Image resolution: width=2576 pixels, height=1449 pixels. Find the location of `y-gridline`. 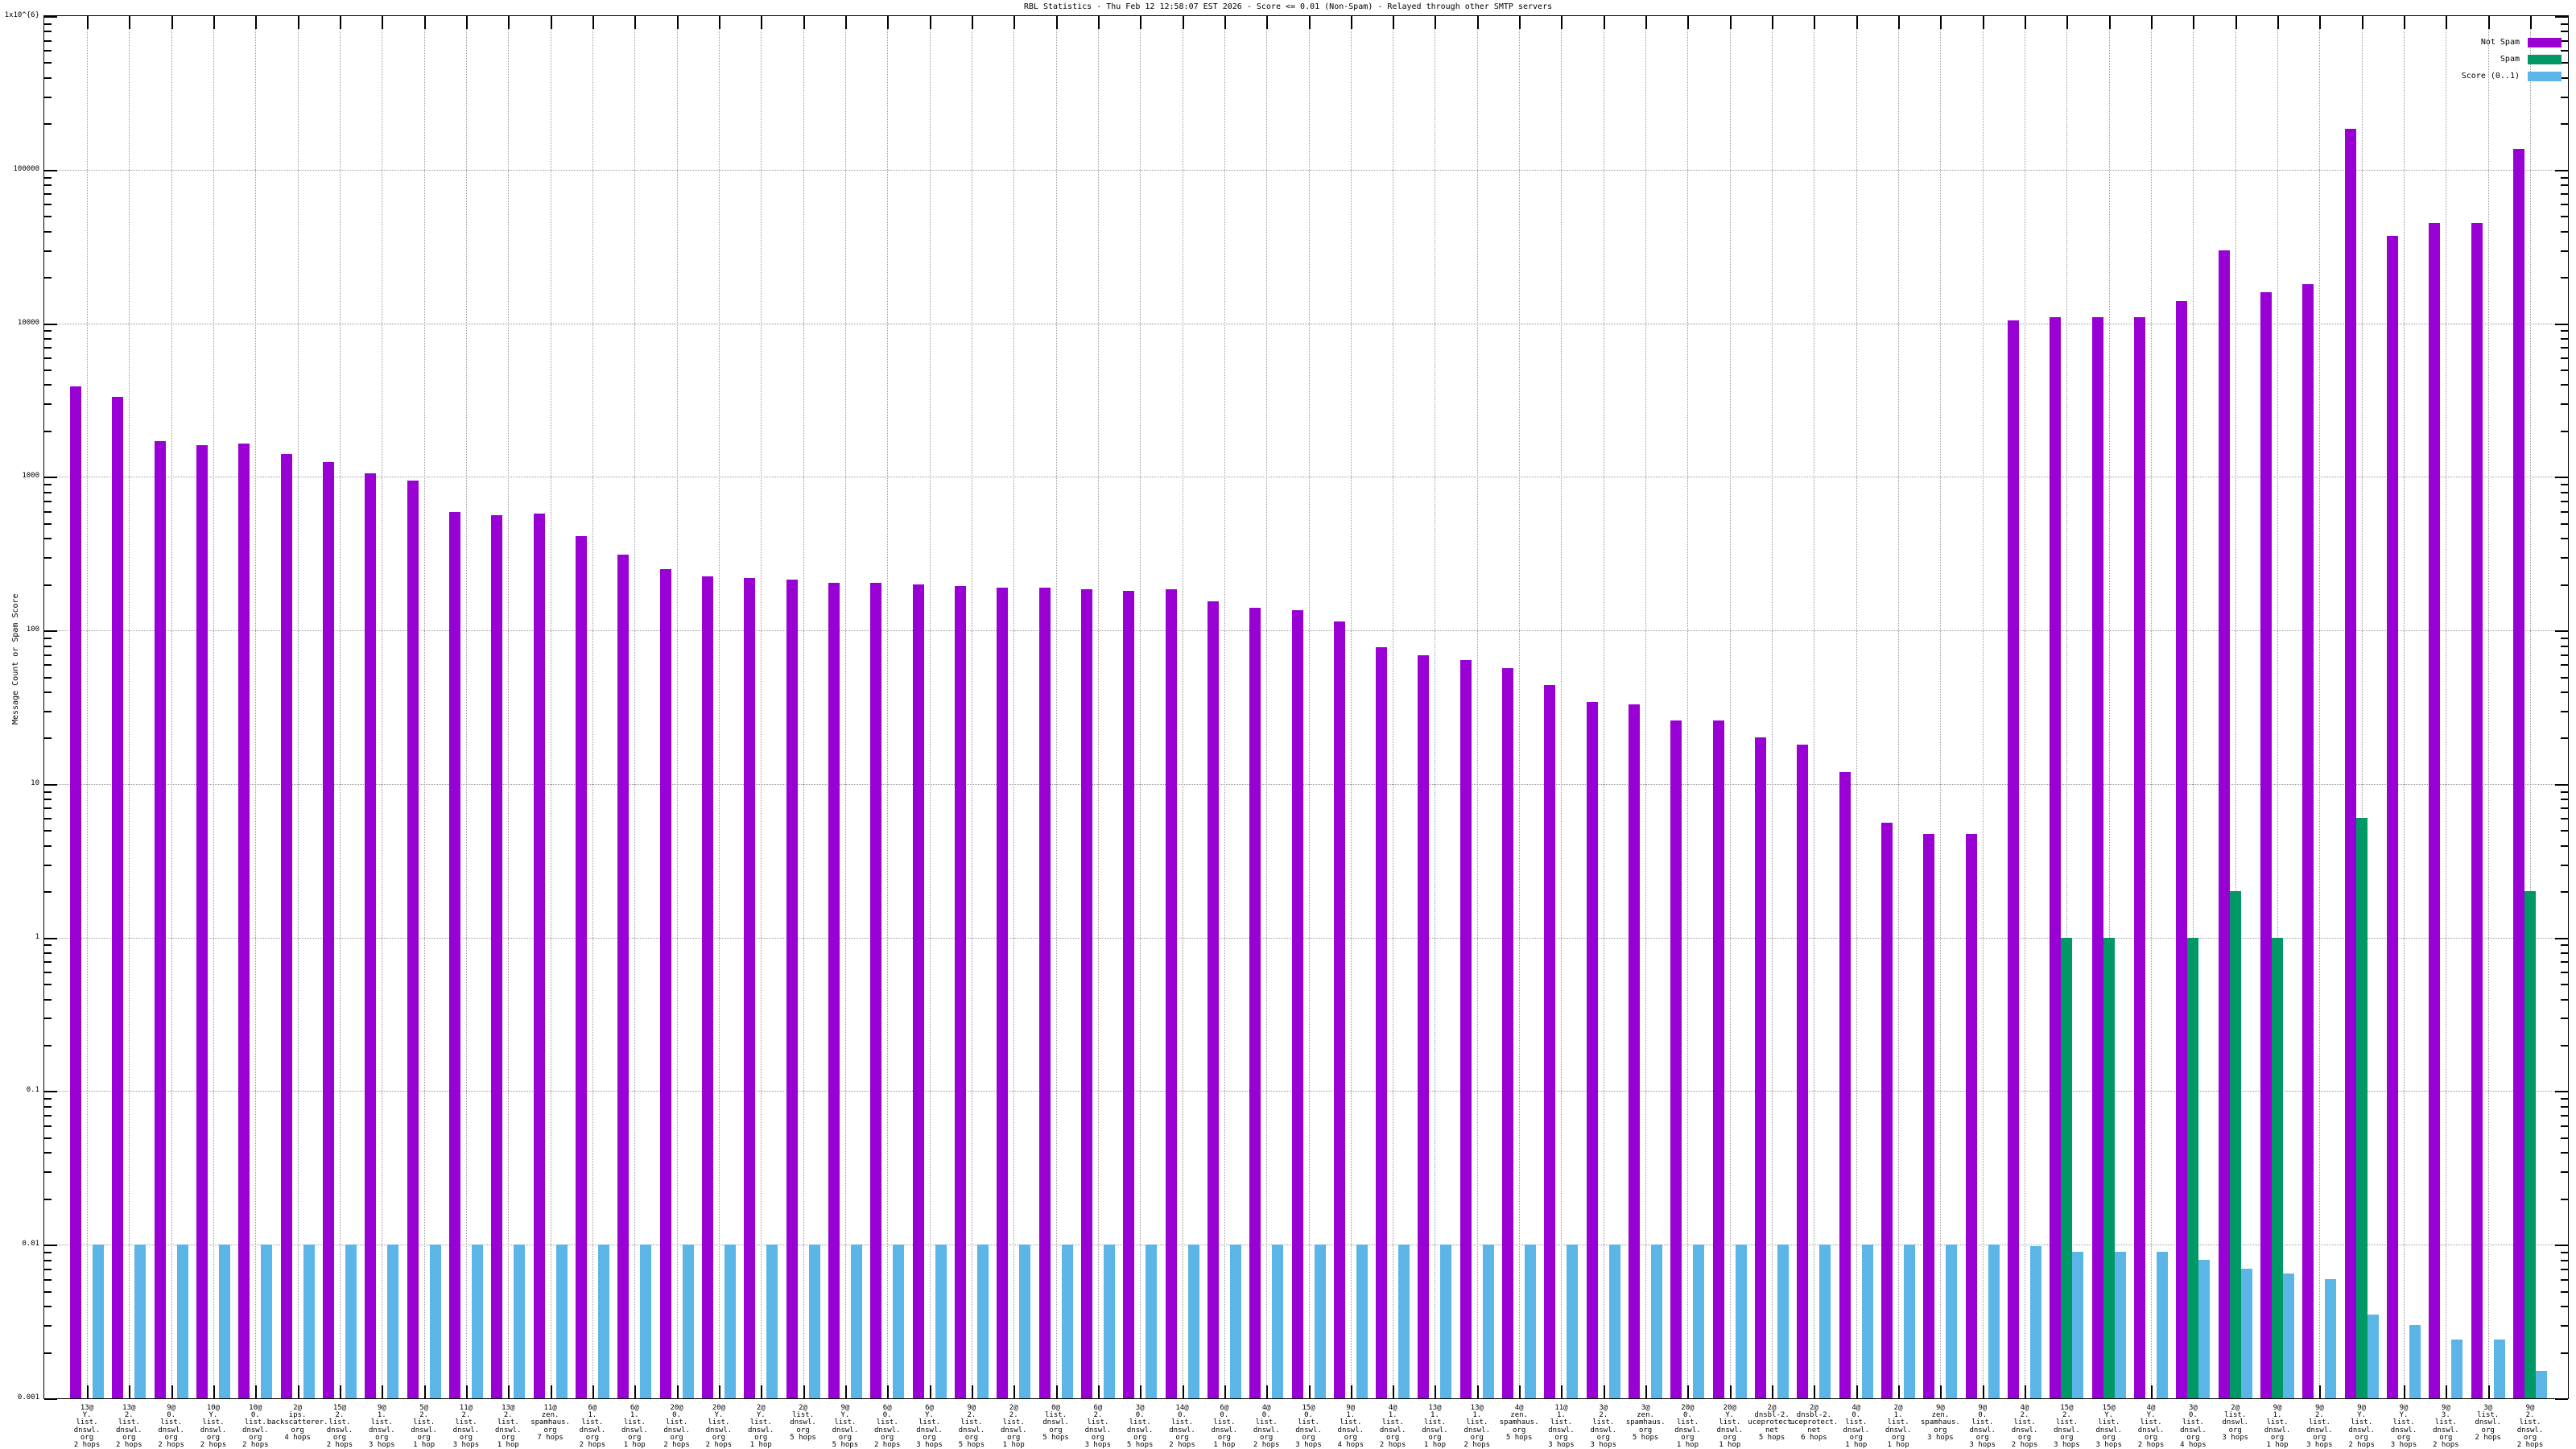

y-gridline is located at coordinates (1306, 631).